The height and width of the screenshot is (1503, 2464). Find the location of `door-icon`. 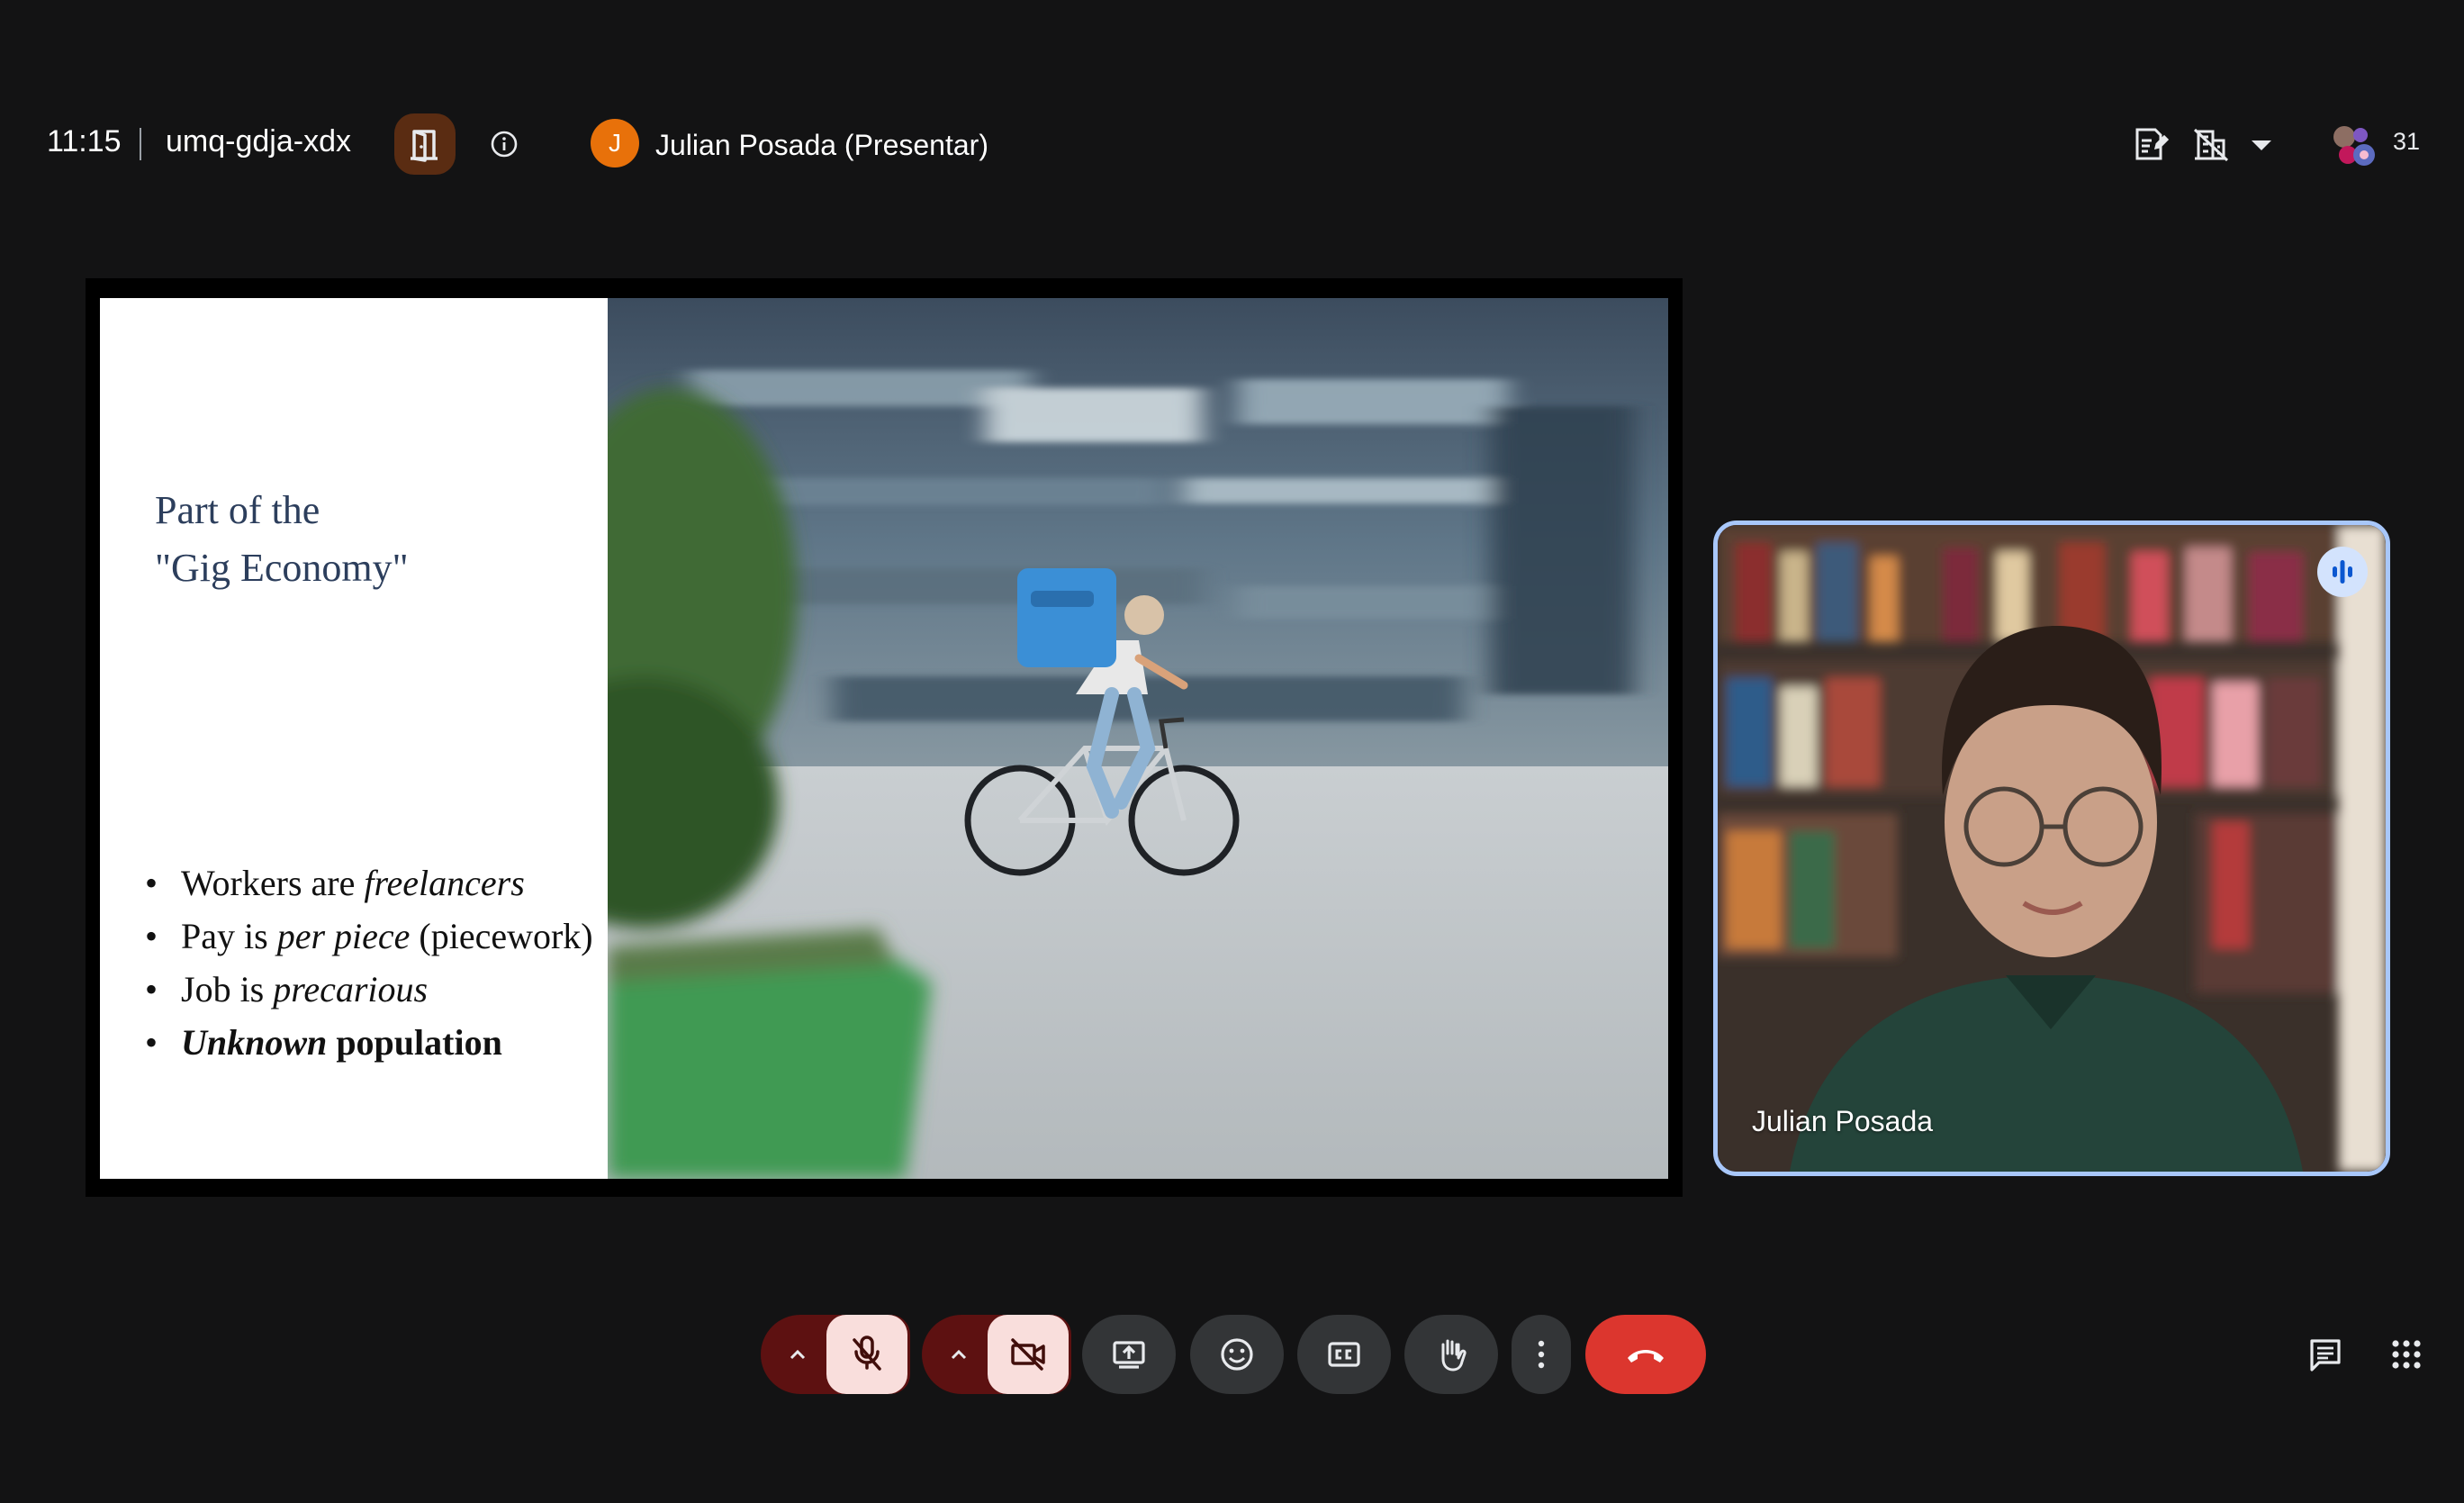

door-icon is located at coordinates (424, 146).